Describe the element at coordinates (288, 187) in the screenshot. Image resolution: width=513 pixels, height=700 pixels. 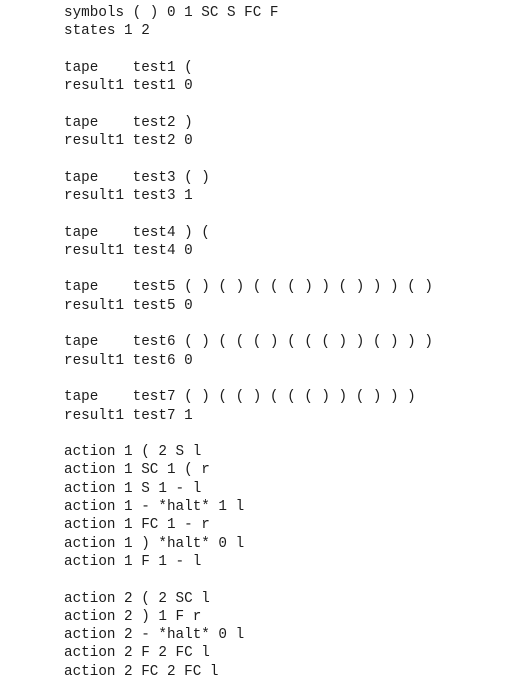
I see `test-case-block: tape test3 ( ) result1 test3 1` at that location.